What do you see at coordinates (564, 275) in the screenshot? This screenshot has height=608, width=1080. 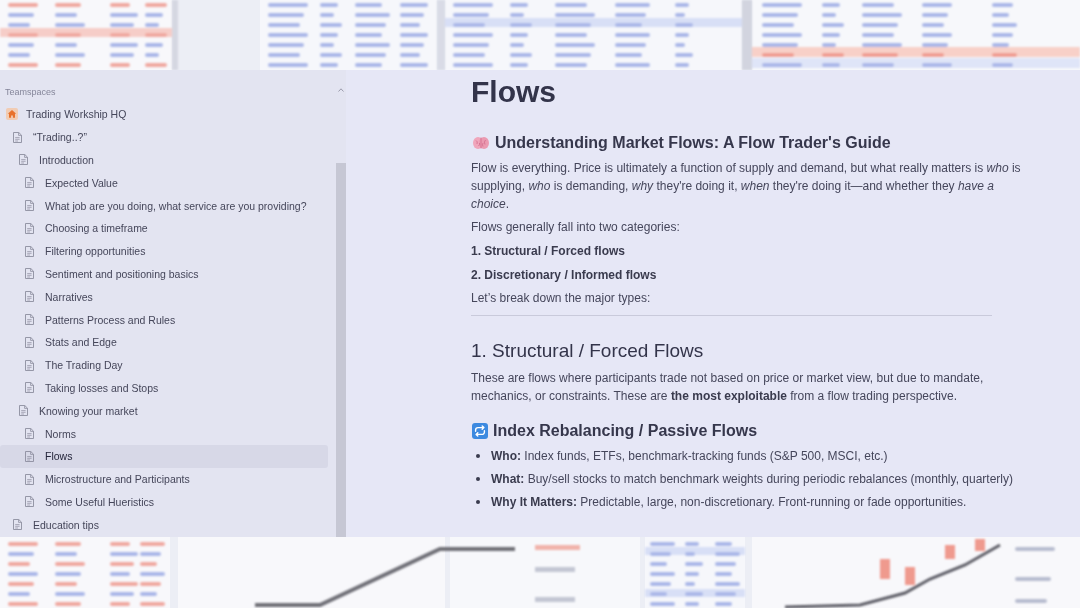 I see `category-label: 2. Discretionary / Informed flows` at bounding box center [564, 275].